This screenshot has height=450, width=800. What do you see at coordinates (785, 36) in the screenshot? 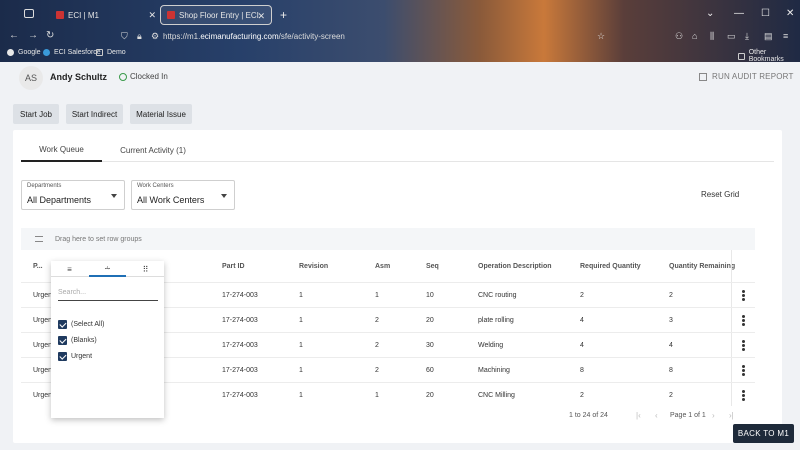
I see `menu-icon: ≡` at bounding box center [785, 36].